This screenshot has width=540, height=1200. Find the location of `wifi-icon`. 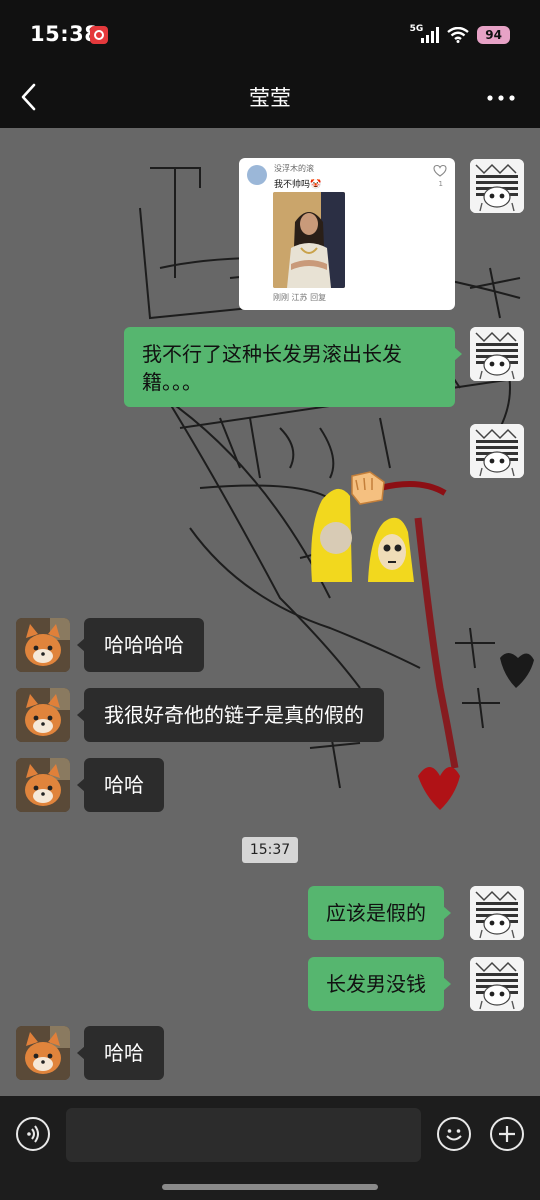

wifi-icon is located at coordinates (458, 35).